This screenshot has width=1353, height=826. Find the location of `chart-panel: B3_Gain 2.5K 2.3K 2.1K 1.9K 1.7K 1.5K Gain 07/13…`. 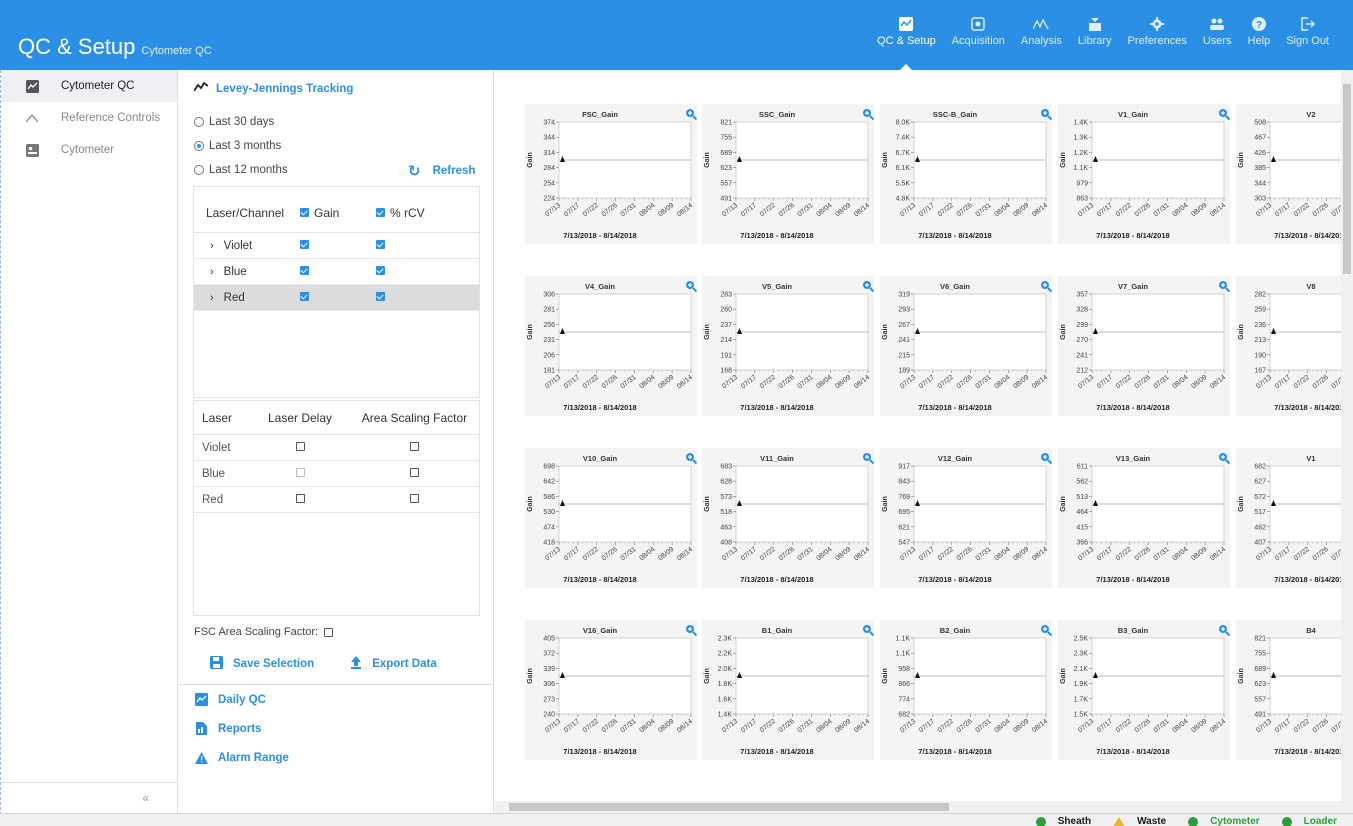

chart-panel: B3_Gain 2.5K 2.3K 2.1K 1.9K 1.7K 1.5K Gain 07/13… is located at coordinates (1144, 690).